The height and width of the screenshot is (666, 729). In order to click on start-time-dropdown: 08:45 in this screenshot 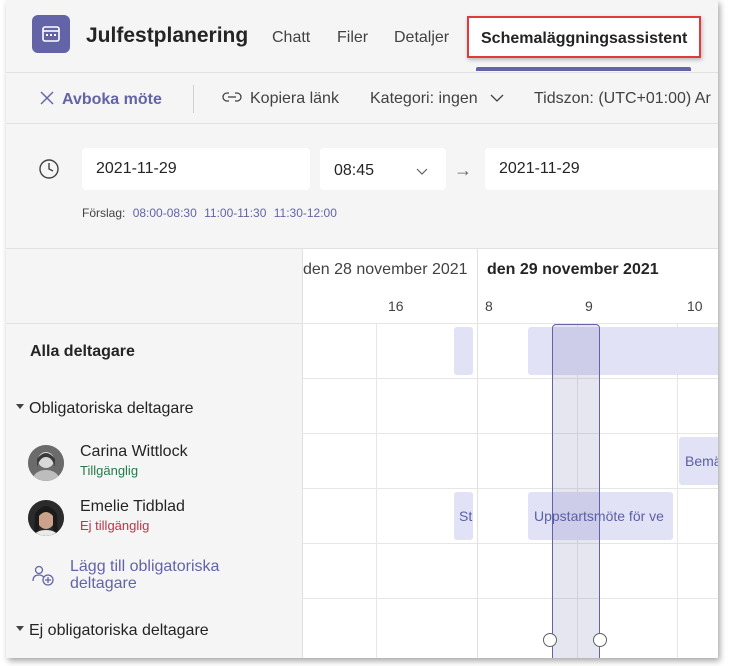, I will do `click(383, 169)`.